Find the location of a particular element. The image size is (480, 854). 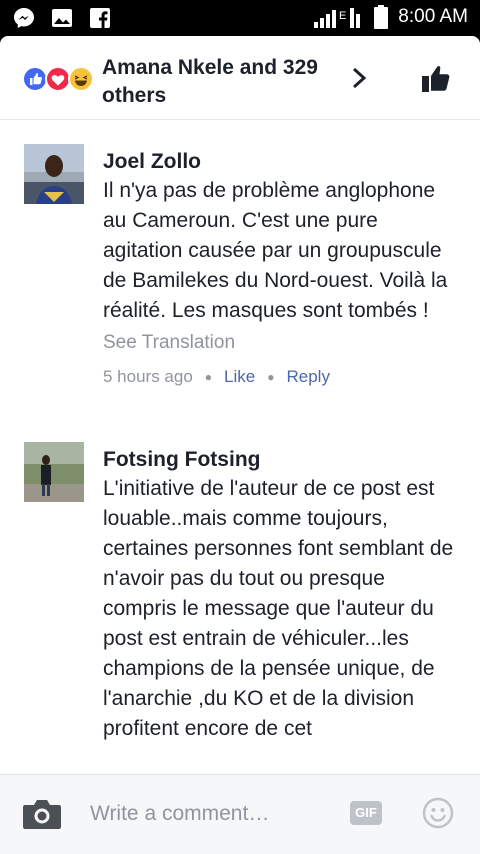

reaction-icons is located at coordinates (60, 80).